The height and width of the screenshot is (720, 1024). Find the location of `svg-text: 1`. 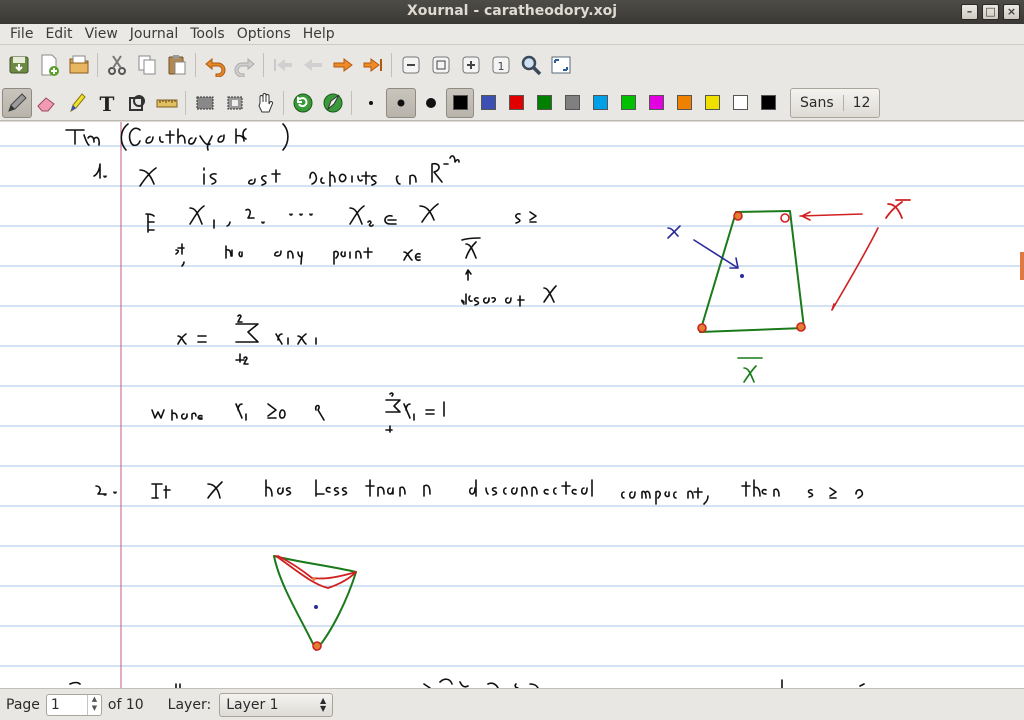

svg-text: 1 is located at coordinates (501, 66).